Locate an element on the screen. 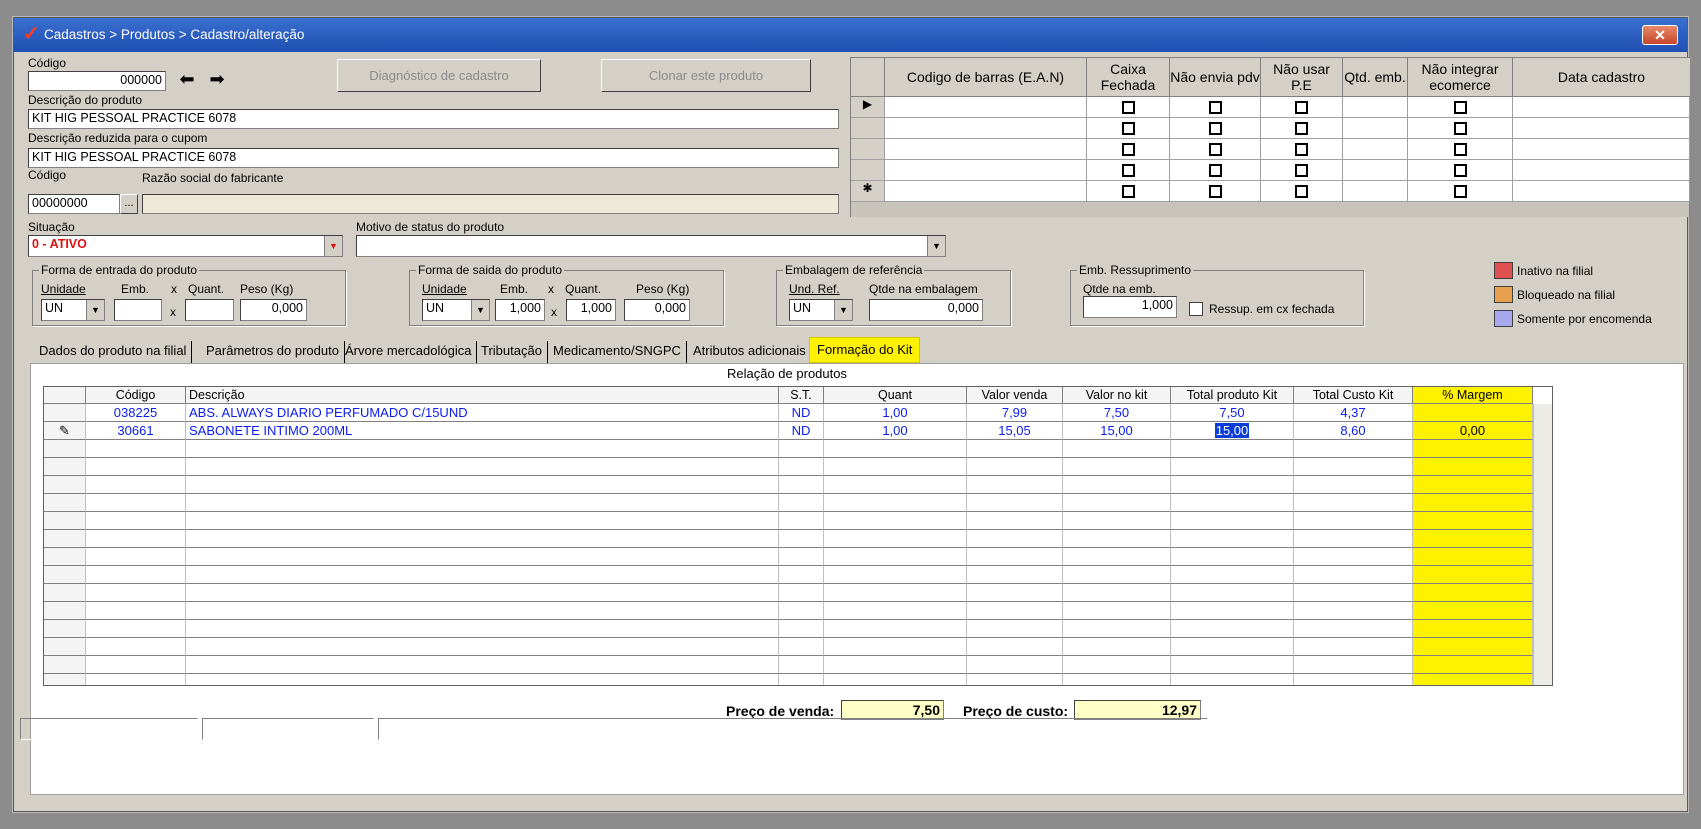 This screenshot has width=1701, height=829. tab-medicamento: Medicamento/SNGPC is located at coordinates (617, 352).